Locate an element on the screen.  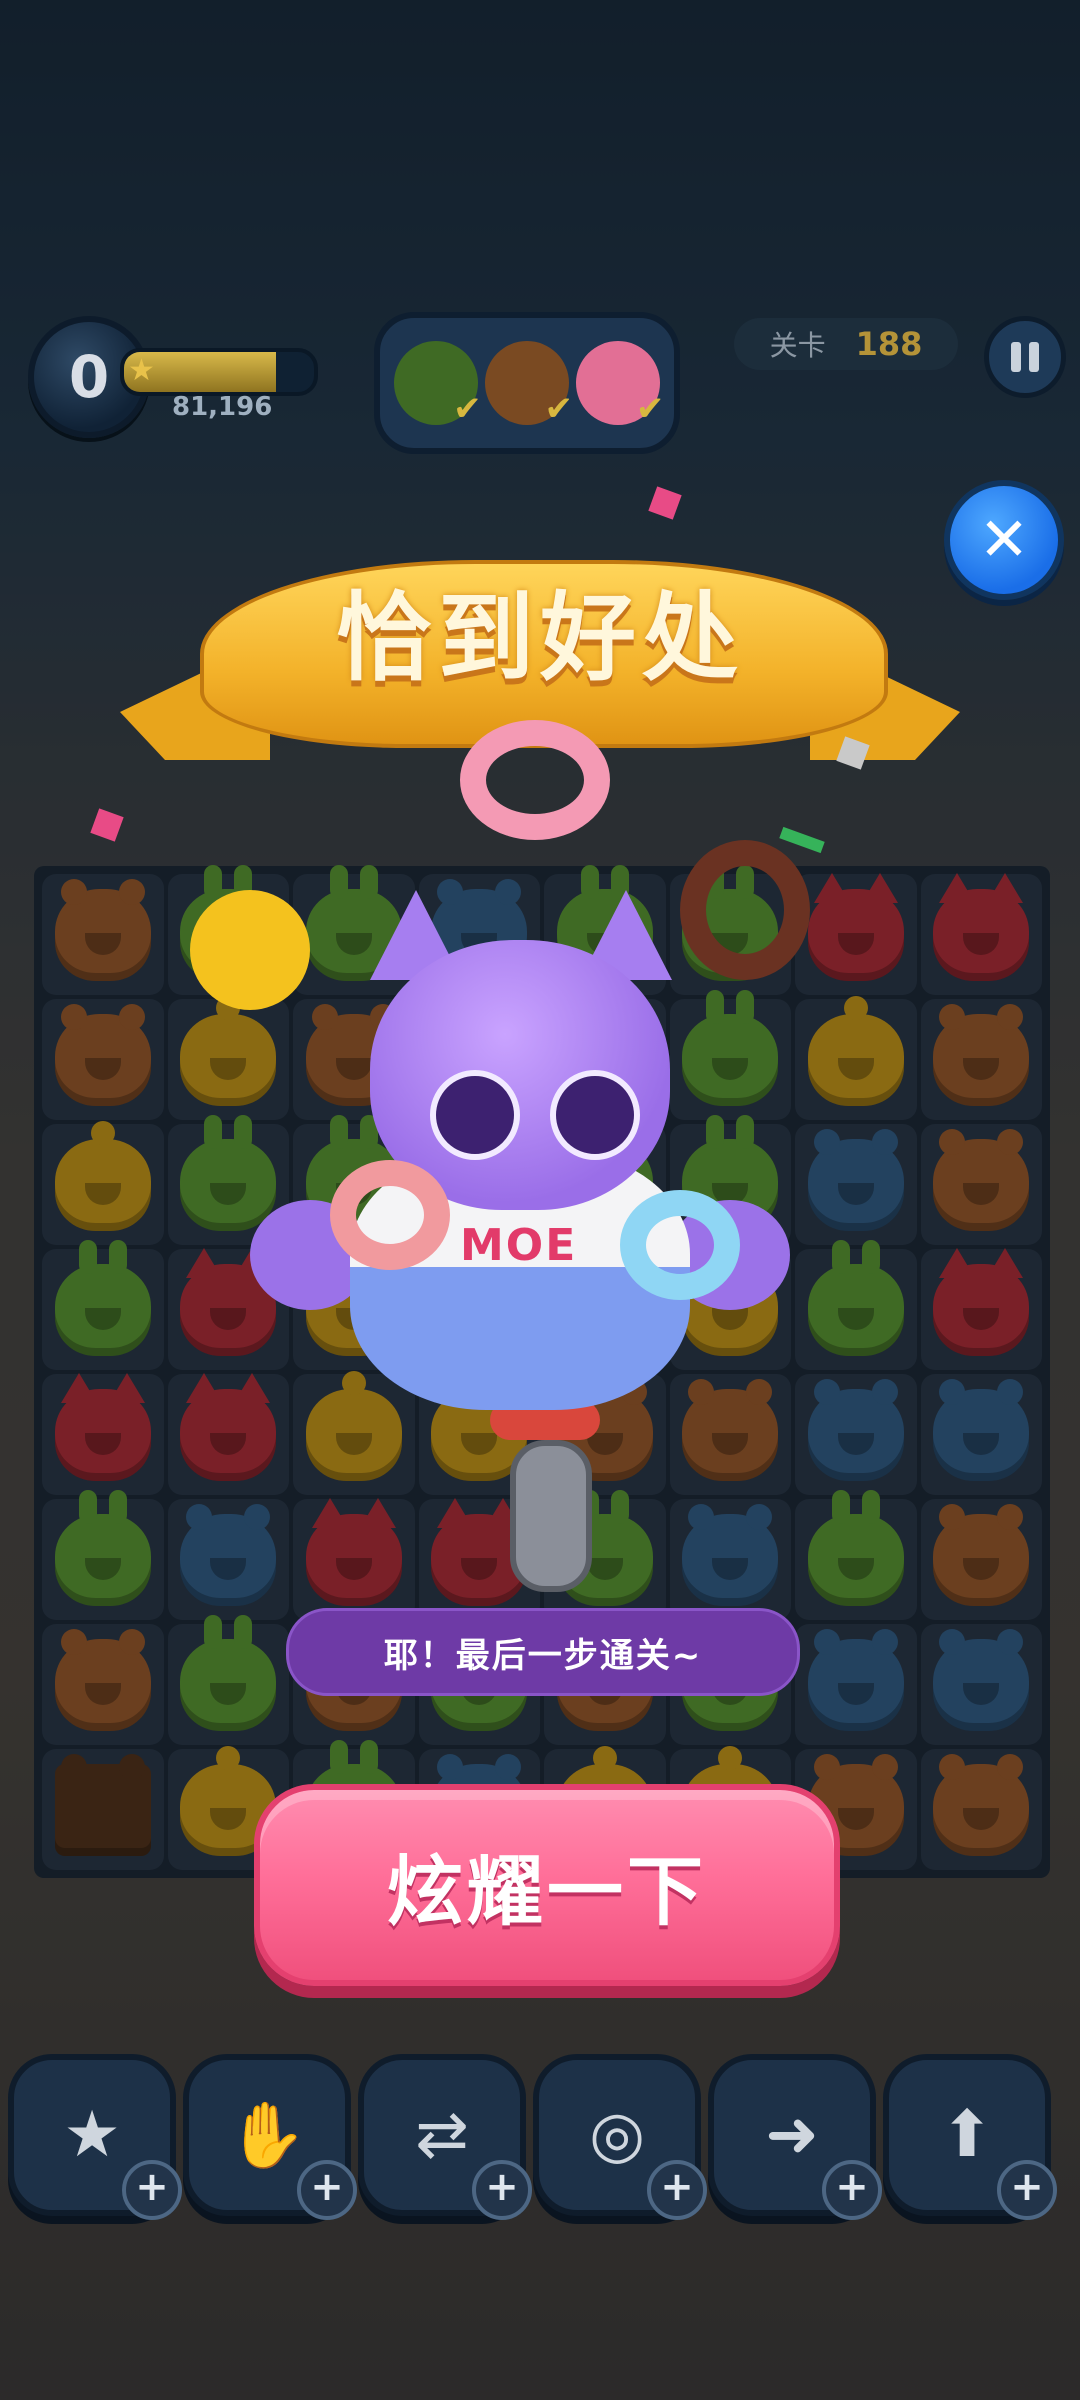
booster-rocket-up-button: ⬆ + is located at coordinates (970, 2137).